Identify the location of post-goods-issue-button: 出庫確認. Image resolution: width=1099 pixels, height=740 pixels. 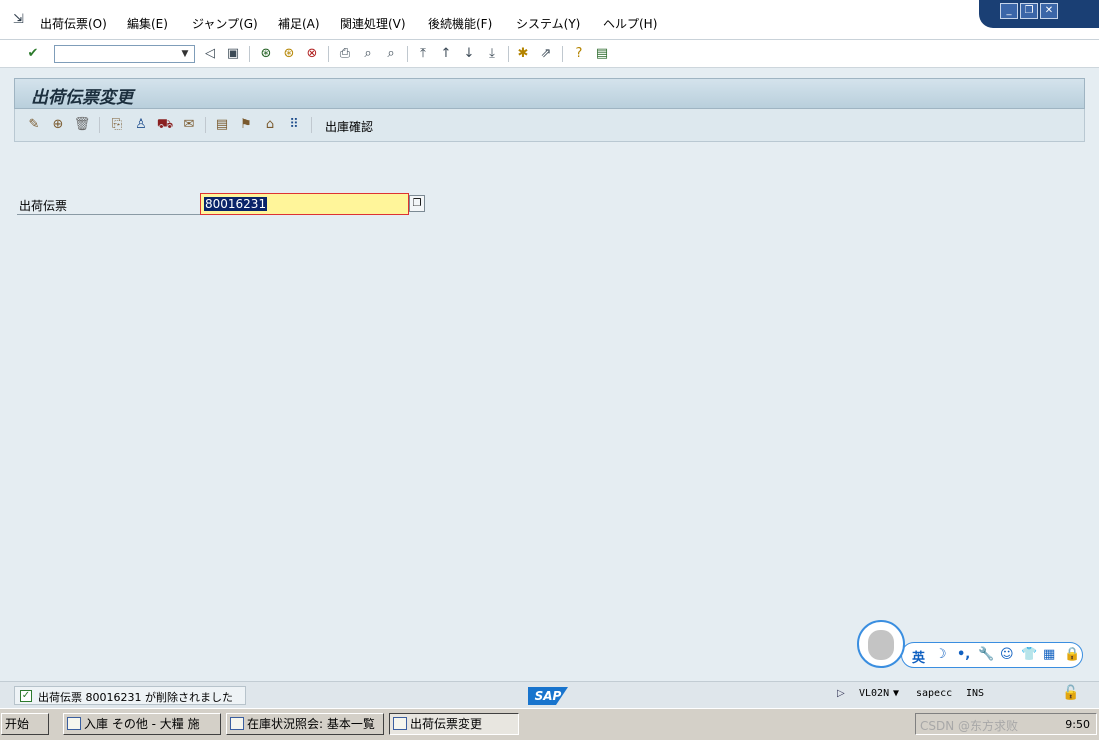
(349, 126).